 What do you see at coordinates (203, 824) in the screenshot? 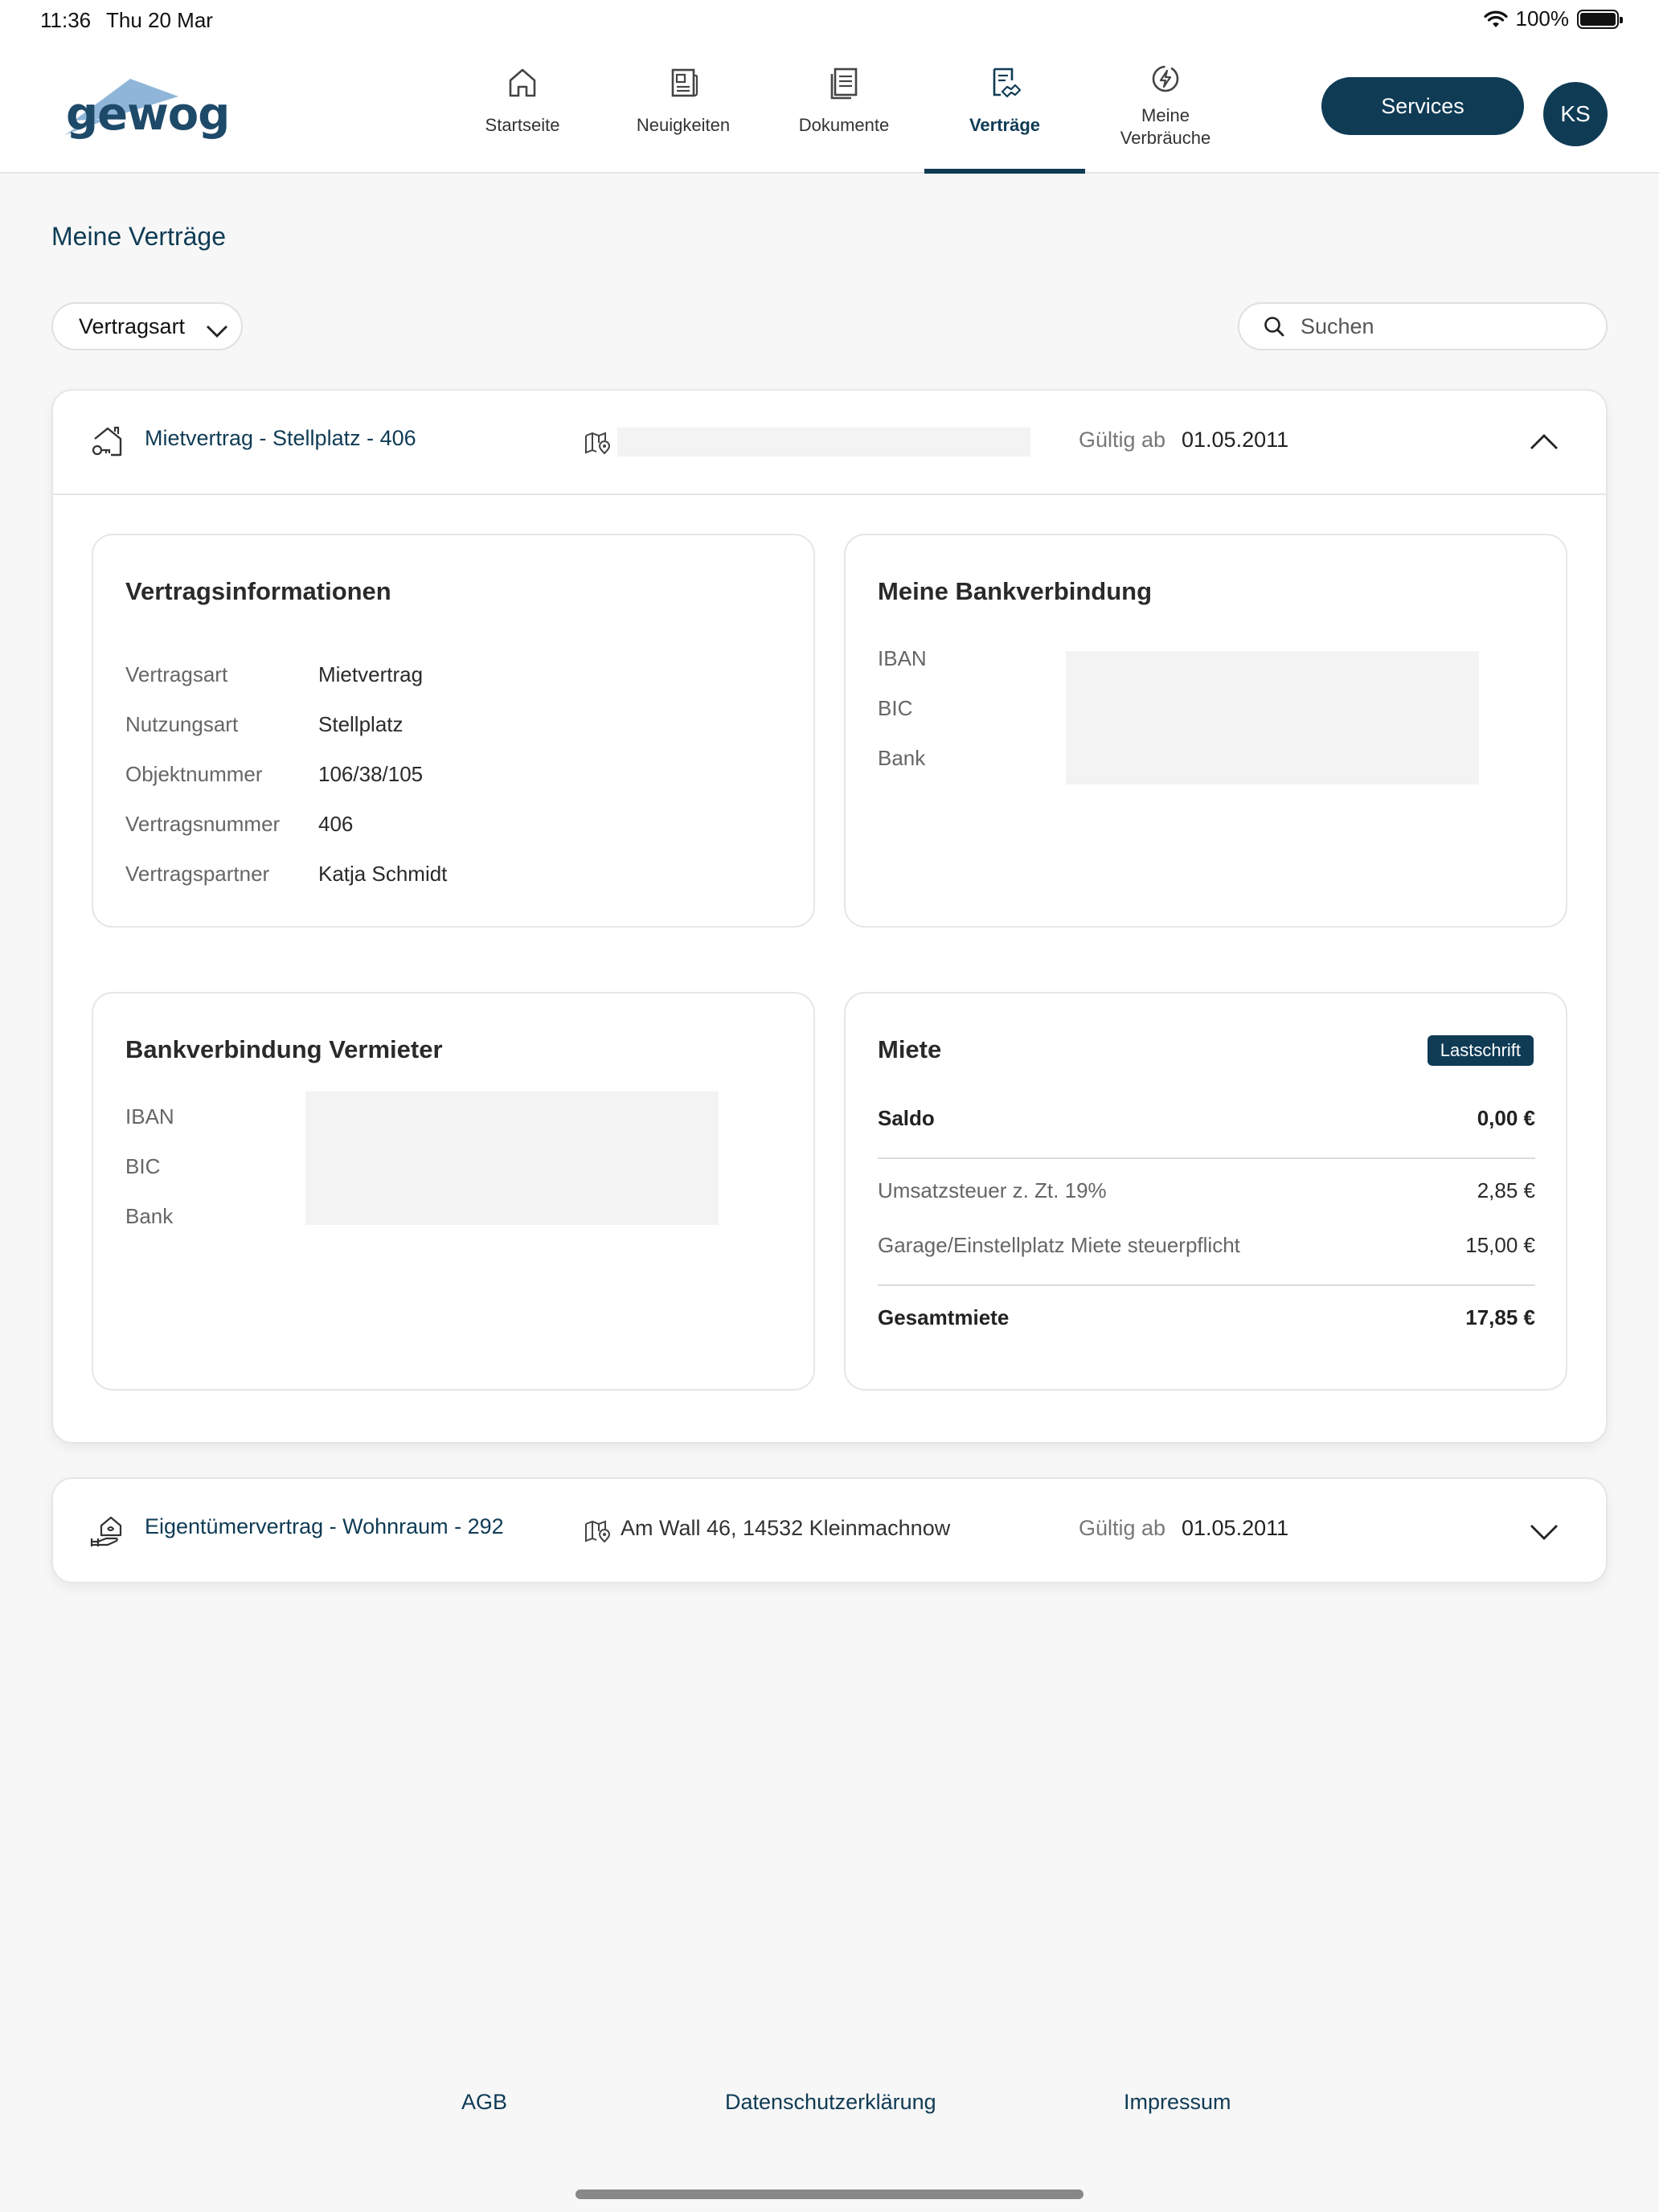
I see `info-key: Vertragsnummer` at bounding box center [203, 824].